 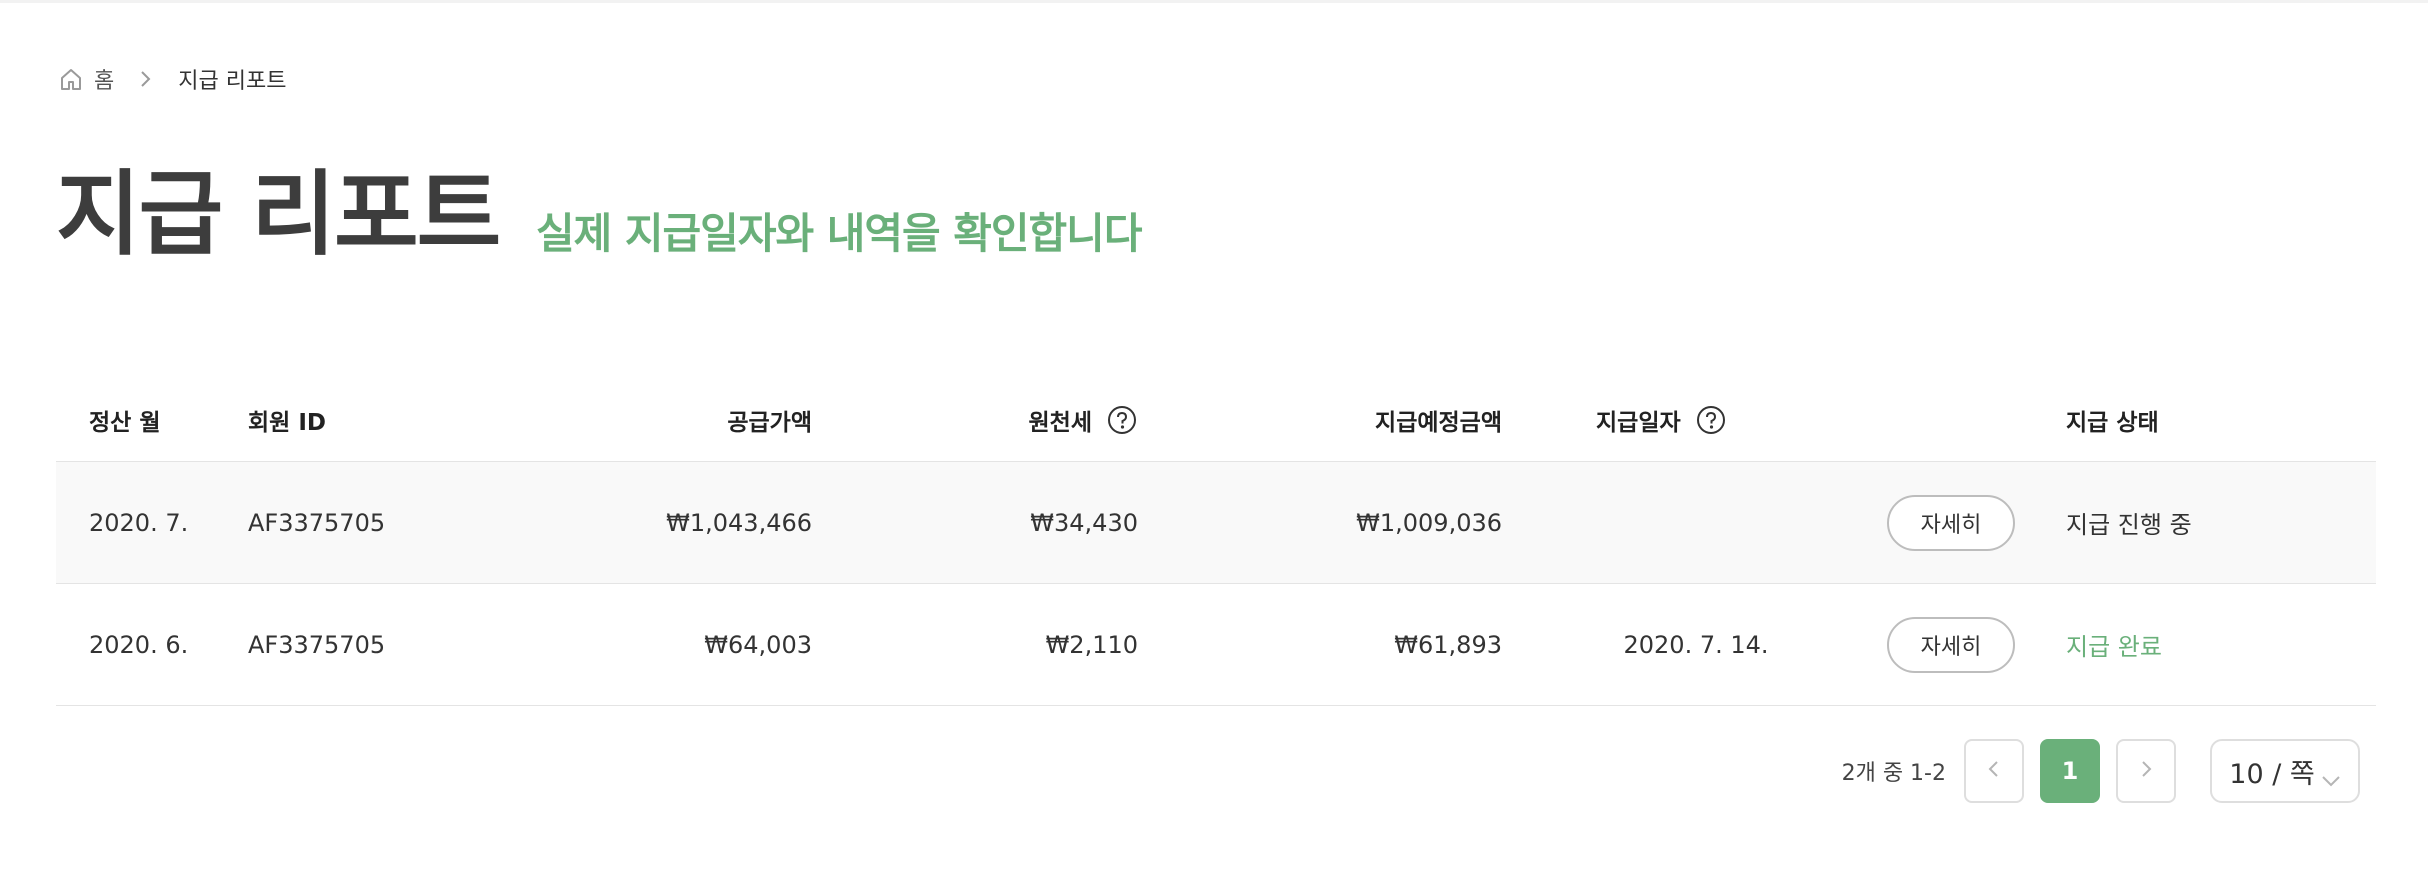 What do you see at coordinates (172, 79) in the screenshot?
I see `breadcrumb: 홈 지급 리포트` at bounding box center [172, 79].